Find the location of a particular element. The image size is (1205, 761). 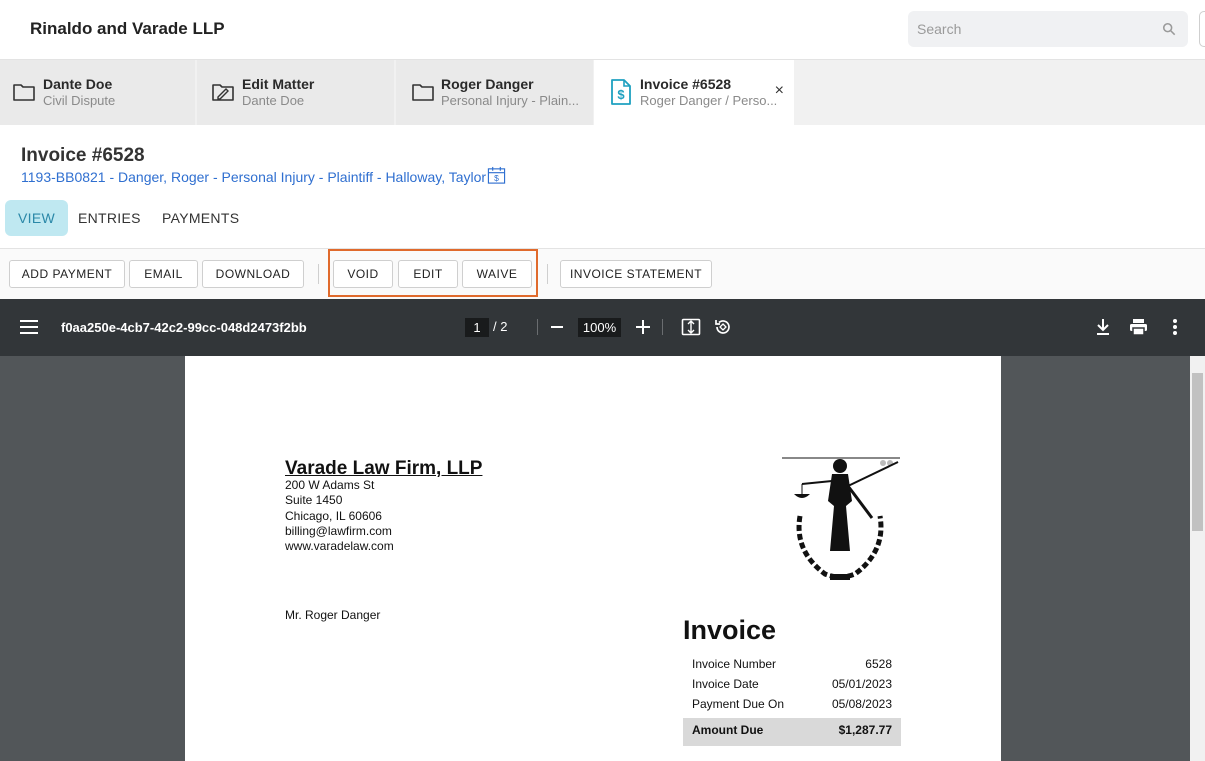

user-menu-button is located at coordinates (1202, 29).